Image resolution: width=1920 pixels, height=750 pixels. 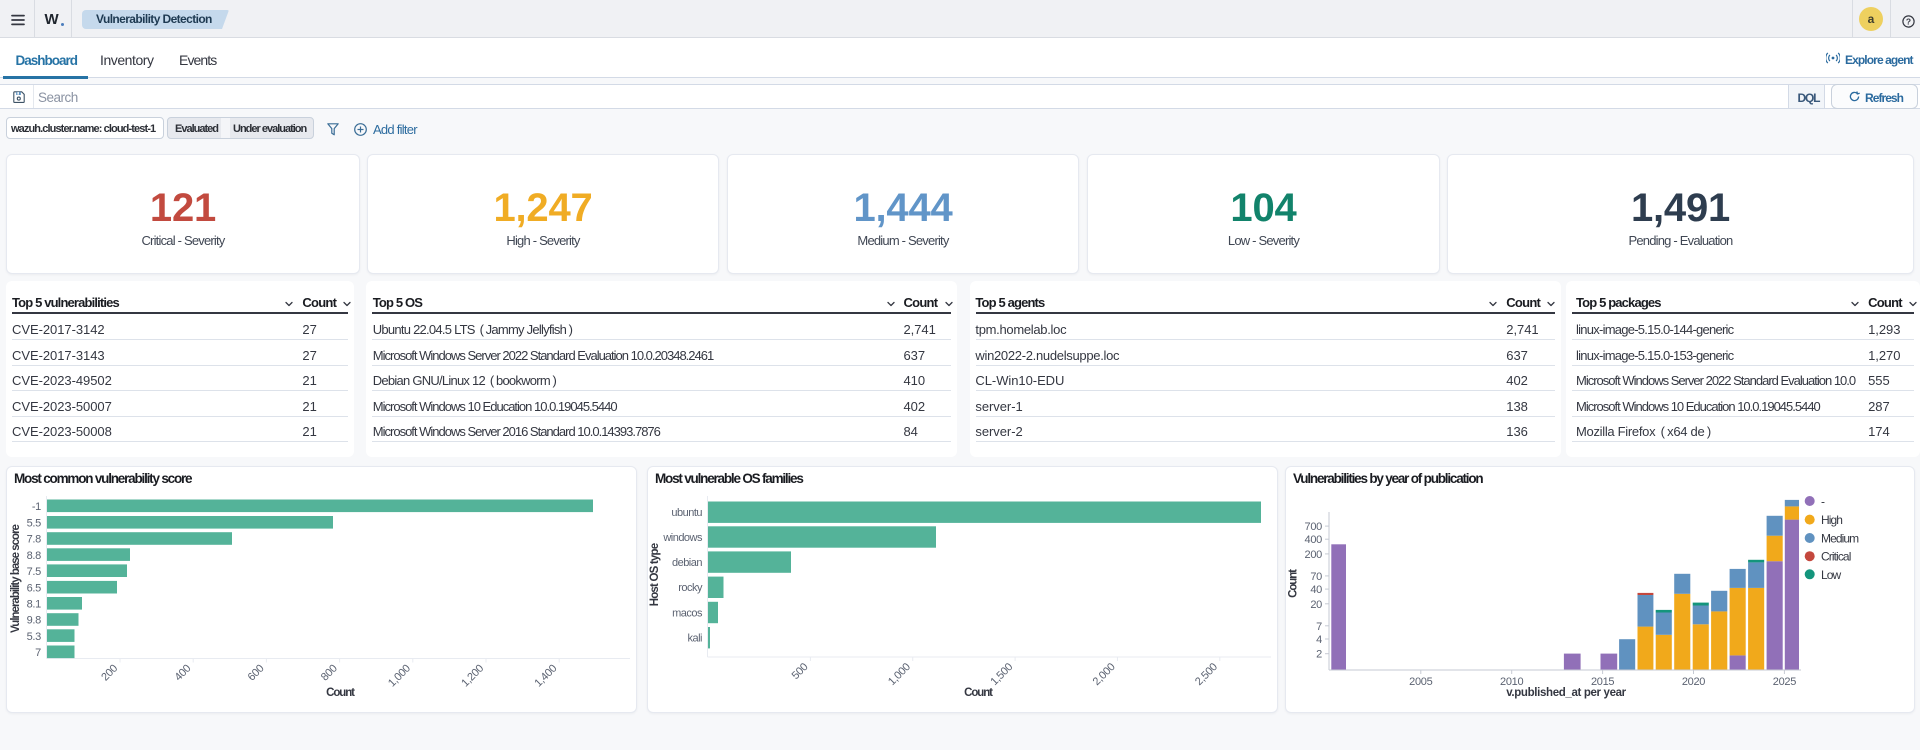 I want to click on svg-text: Medium, so click(x=1840, y=539).